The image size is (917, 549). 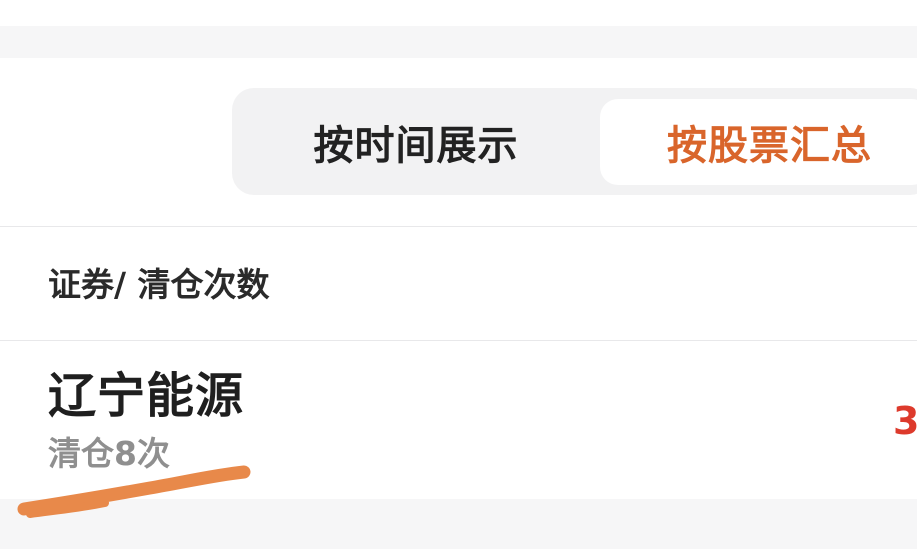 I want to click on clearance-count: 清仓8次, so click(x=109, y=453).